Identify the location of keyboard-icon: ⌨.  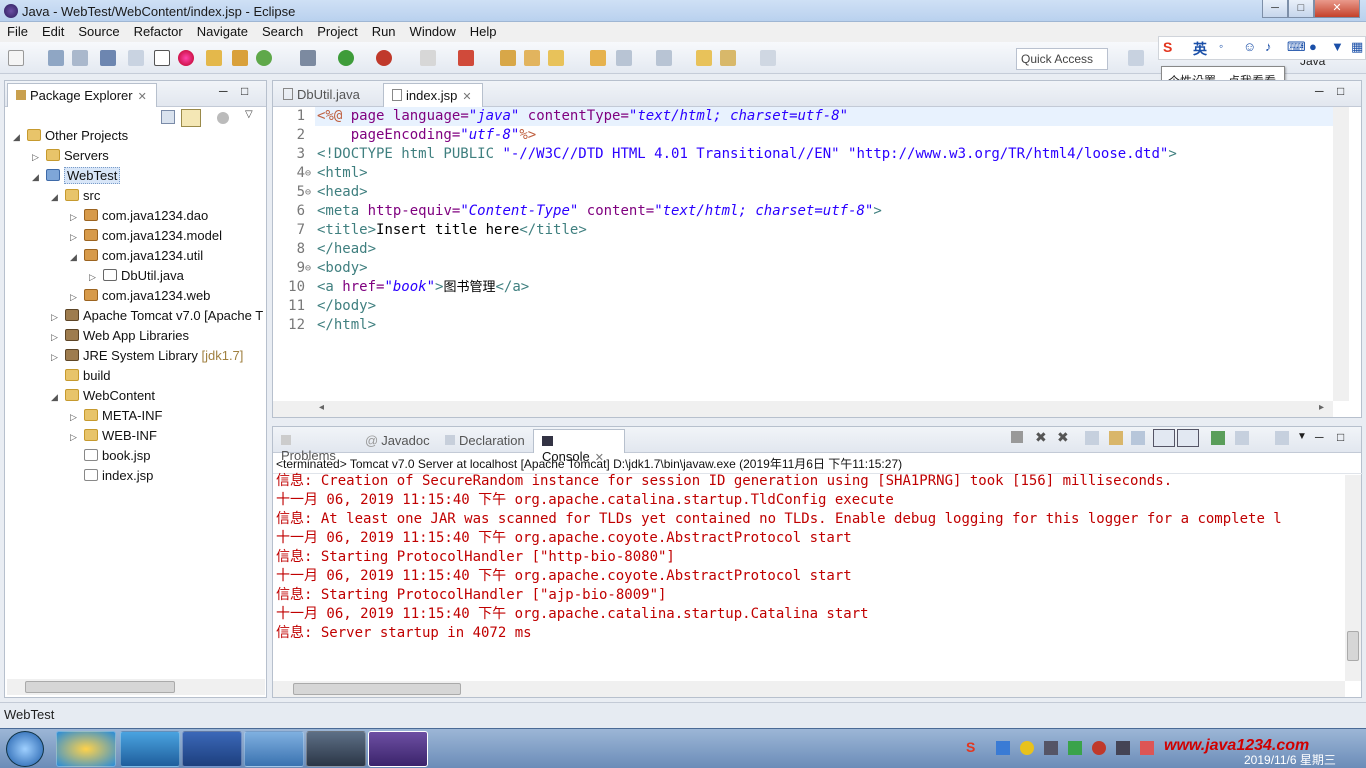
(1296, 47).